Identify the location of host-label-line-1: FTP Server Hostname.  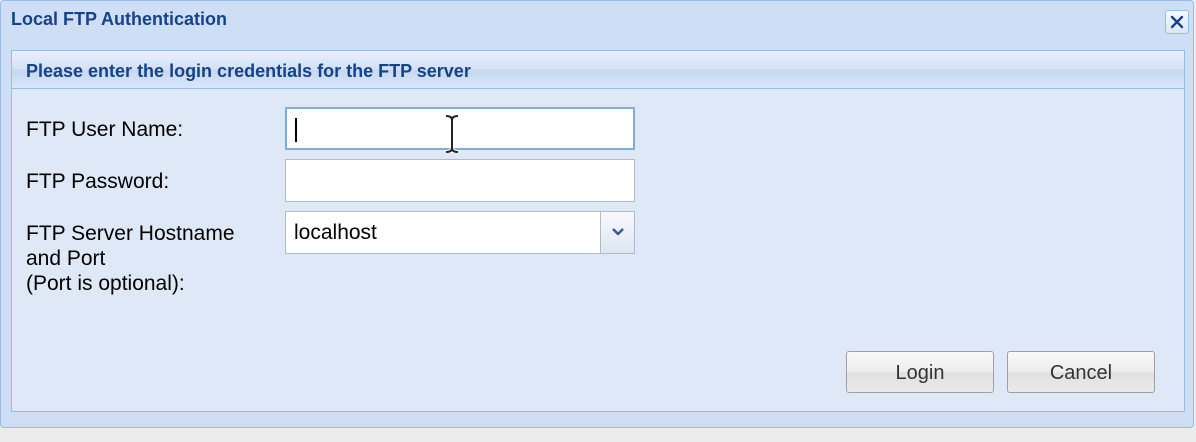
(130, 233).